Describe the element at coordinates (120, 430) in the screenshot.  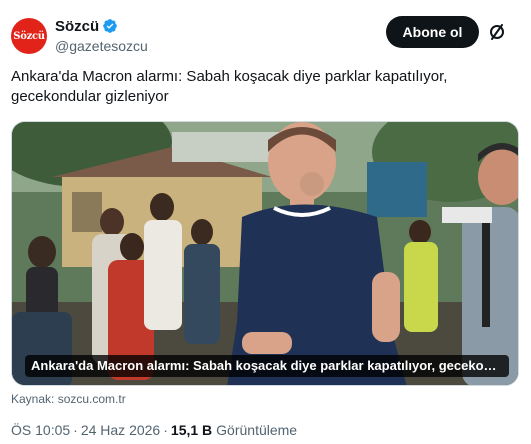
I see `tweet-date: 24 Haz 2026` at that location.